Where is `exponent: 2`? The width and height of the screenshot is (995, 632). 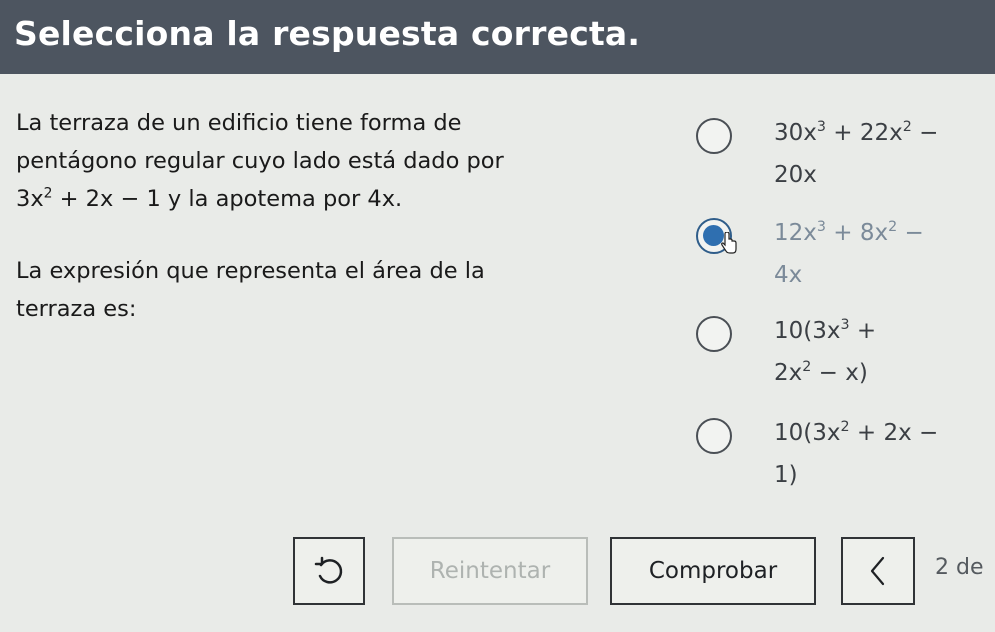
exponent: 2 is located at coordinates (48, 193).